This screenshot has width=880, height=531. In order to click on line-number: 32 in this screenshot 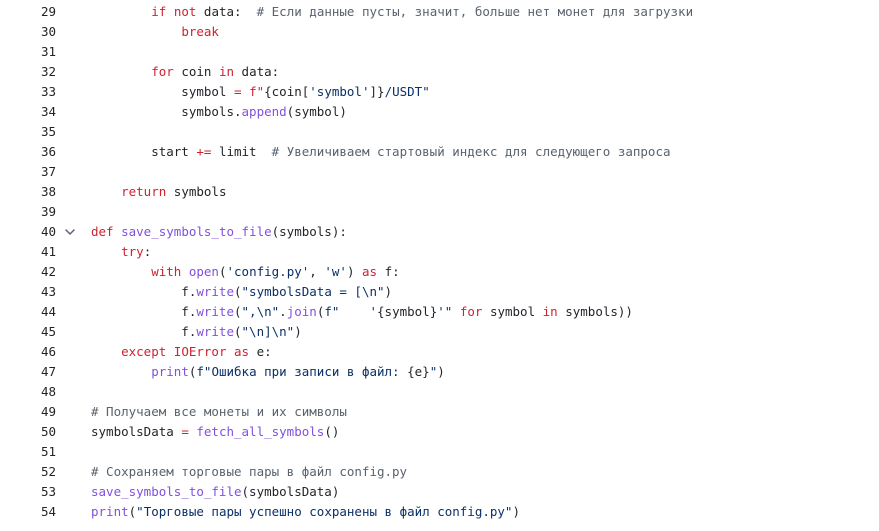, I will do `click(28, 72)`.